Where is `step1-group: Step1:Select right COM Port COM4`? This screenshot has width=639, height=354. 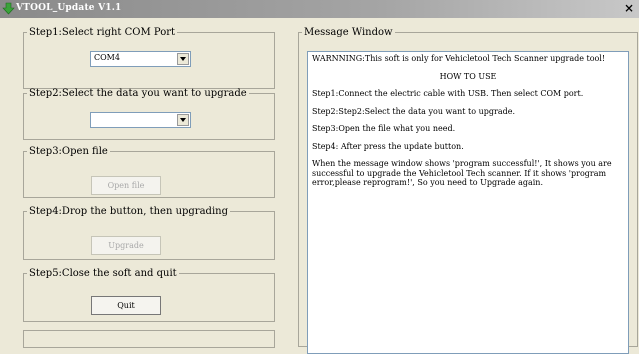
step1-group: Step1:Select right COM Port COM4 is located at coordinates (149, 58).